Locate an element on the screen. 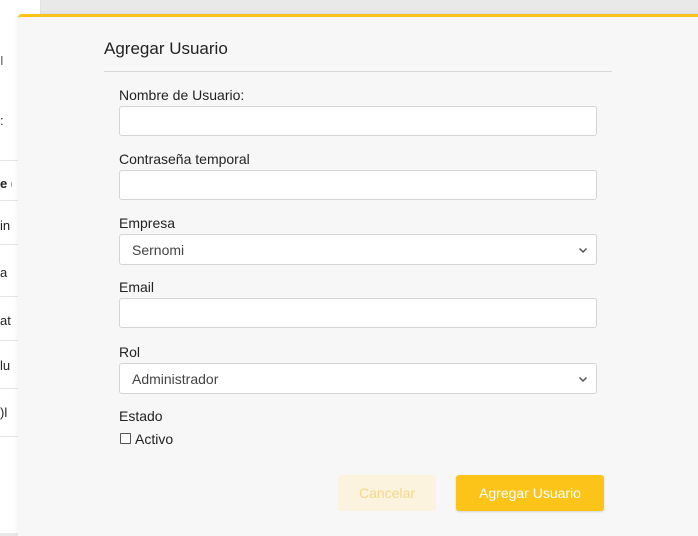  bg-text-fragment: in is located at coordinates (5, 225).